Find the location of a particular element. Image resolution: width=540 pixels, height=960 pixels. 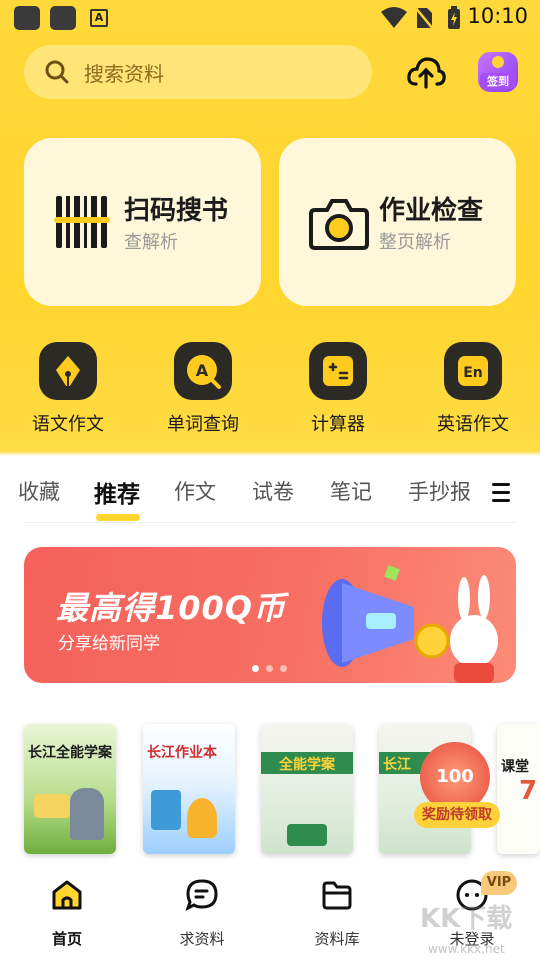

banner-subtitle: 分享给新同学 is located at coordinates (109, 644).